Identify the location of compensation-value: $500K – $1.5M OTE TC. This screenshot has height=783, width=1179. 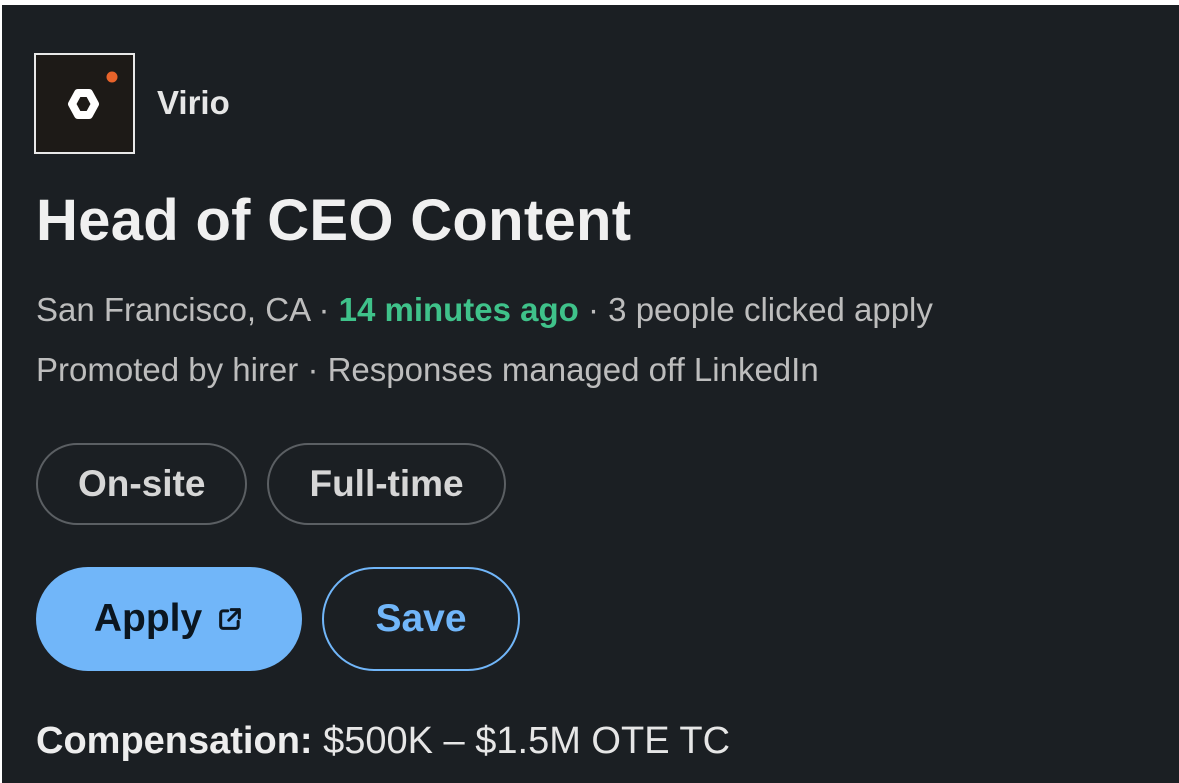
(521, 741).